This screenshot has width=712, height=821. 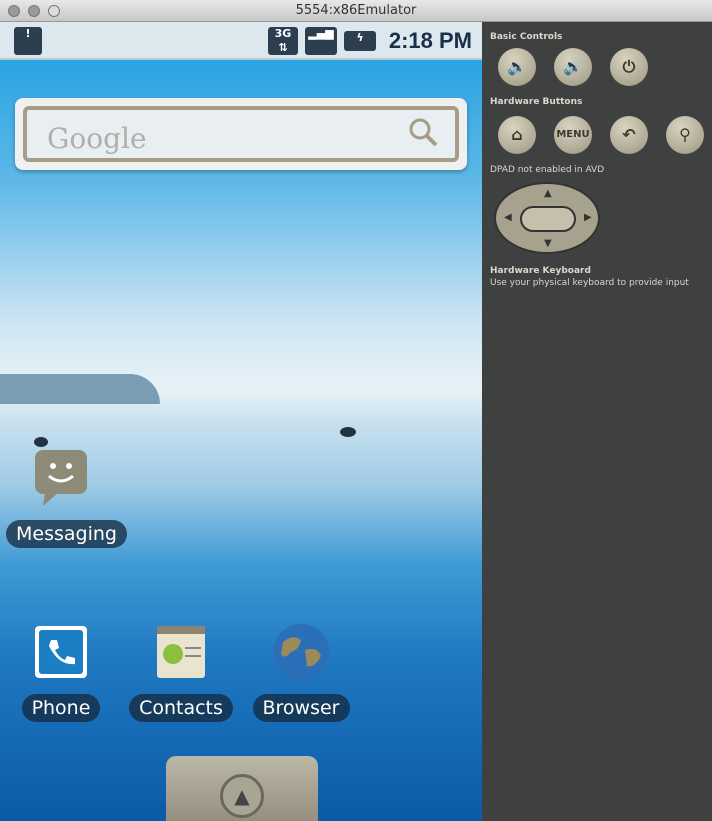 I want to click on app-messaging: Messaging, so click(x=66, y=497).